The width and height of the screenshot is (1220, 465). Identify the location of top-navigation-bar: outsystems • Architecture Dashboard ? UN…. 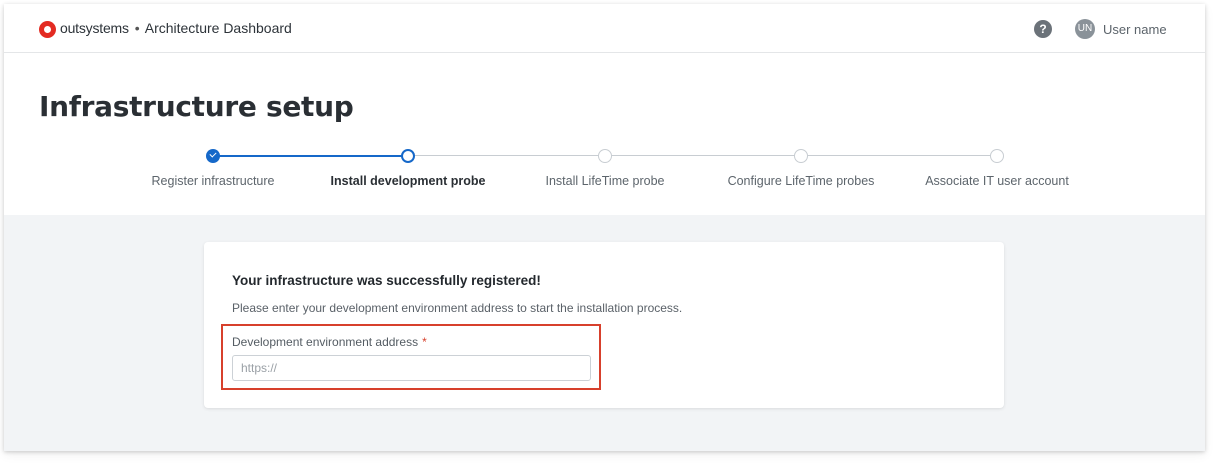
(604, 28).